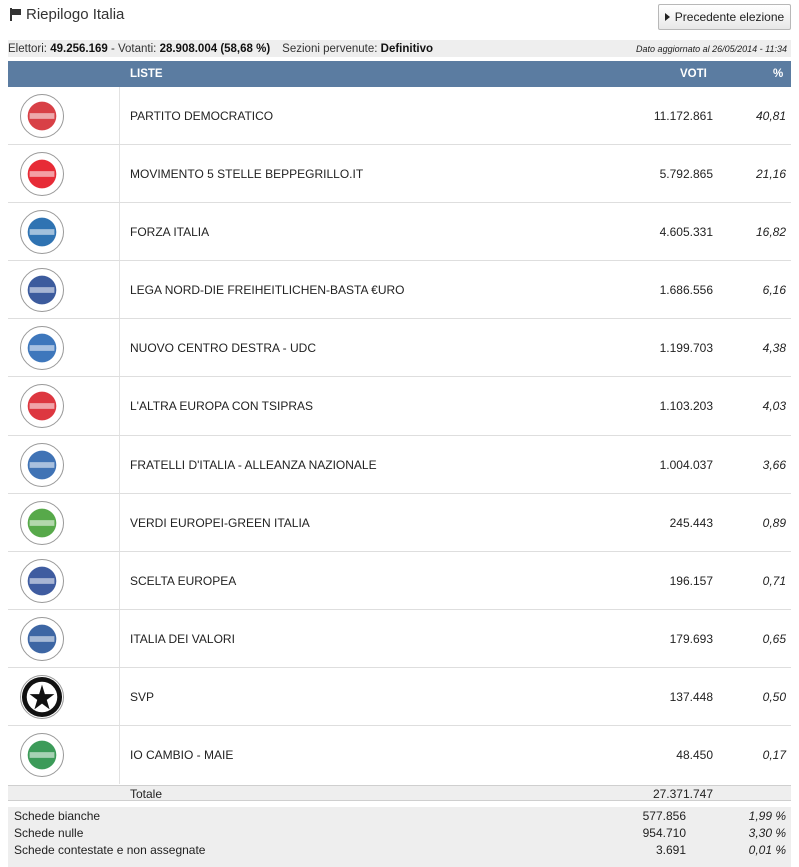  I want to click on results-table-header: LISTE VOTI %, so click(399, 74).